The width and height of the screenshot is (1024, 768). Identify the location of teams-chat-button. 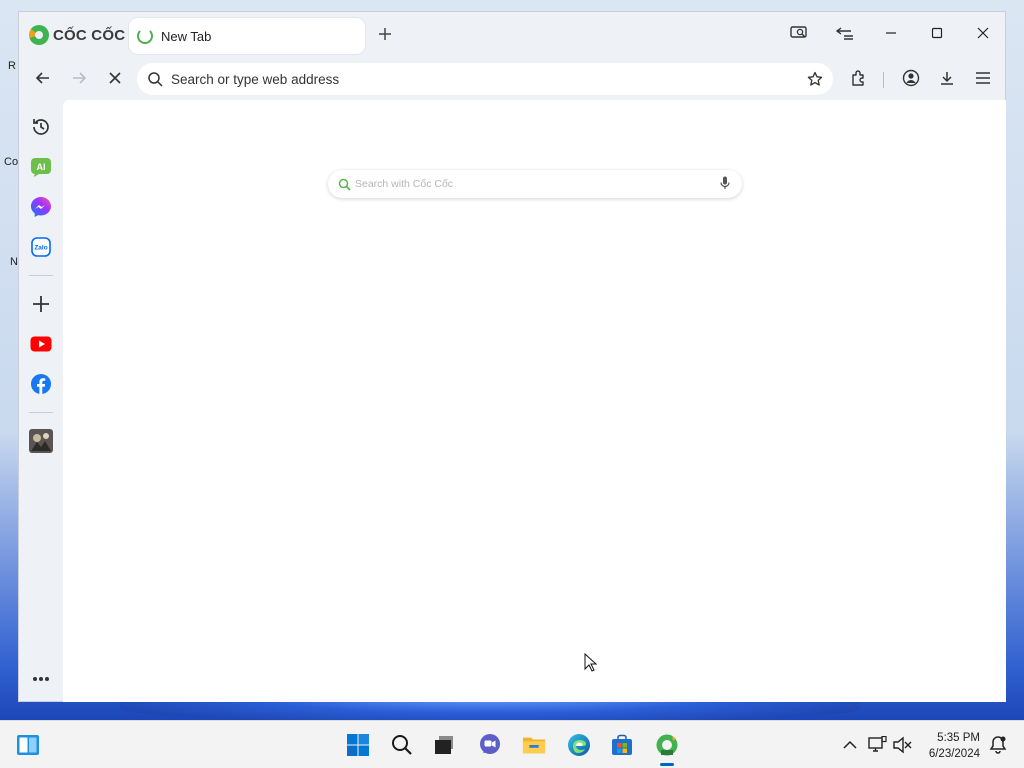
(490, 745).